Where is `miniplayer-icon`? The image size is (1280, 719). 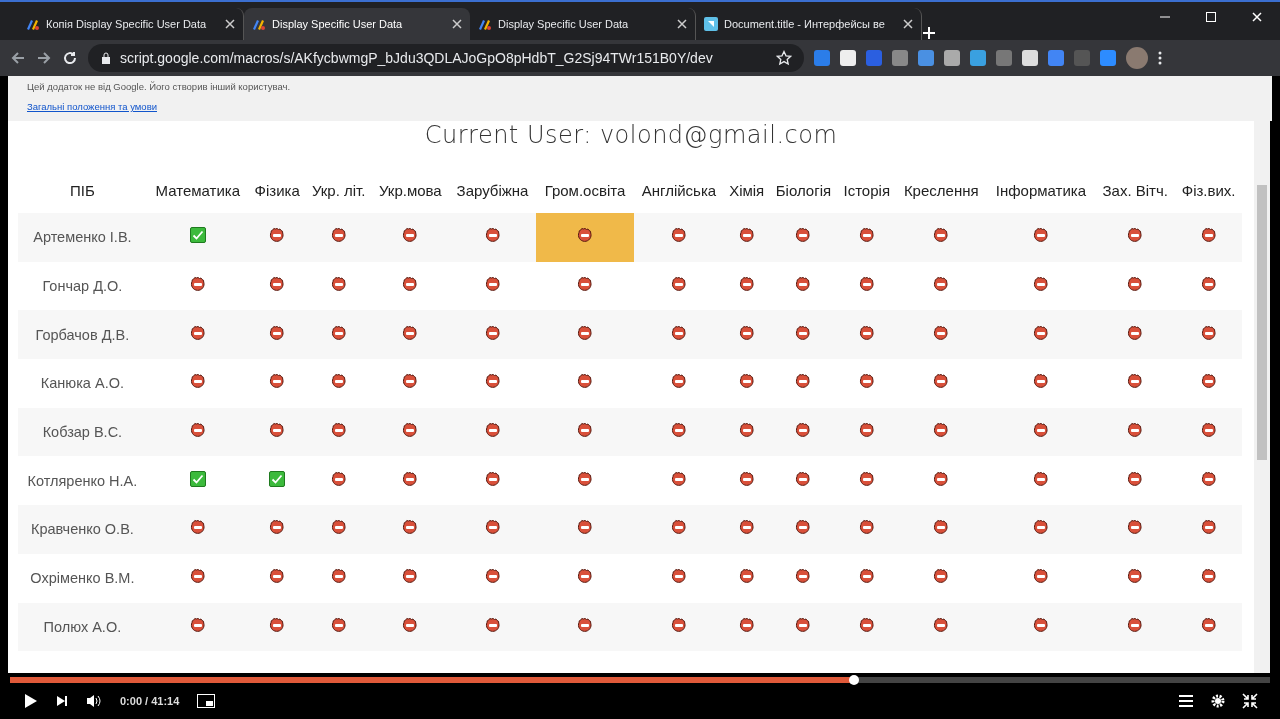
miniplayer-icon is located at coordinates (206, 701).